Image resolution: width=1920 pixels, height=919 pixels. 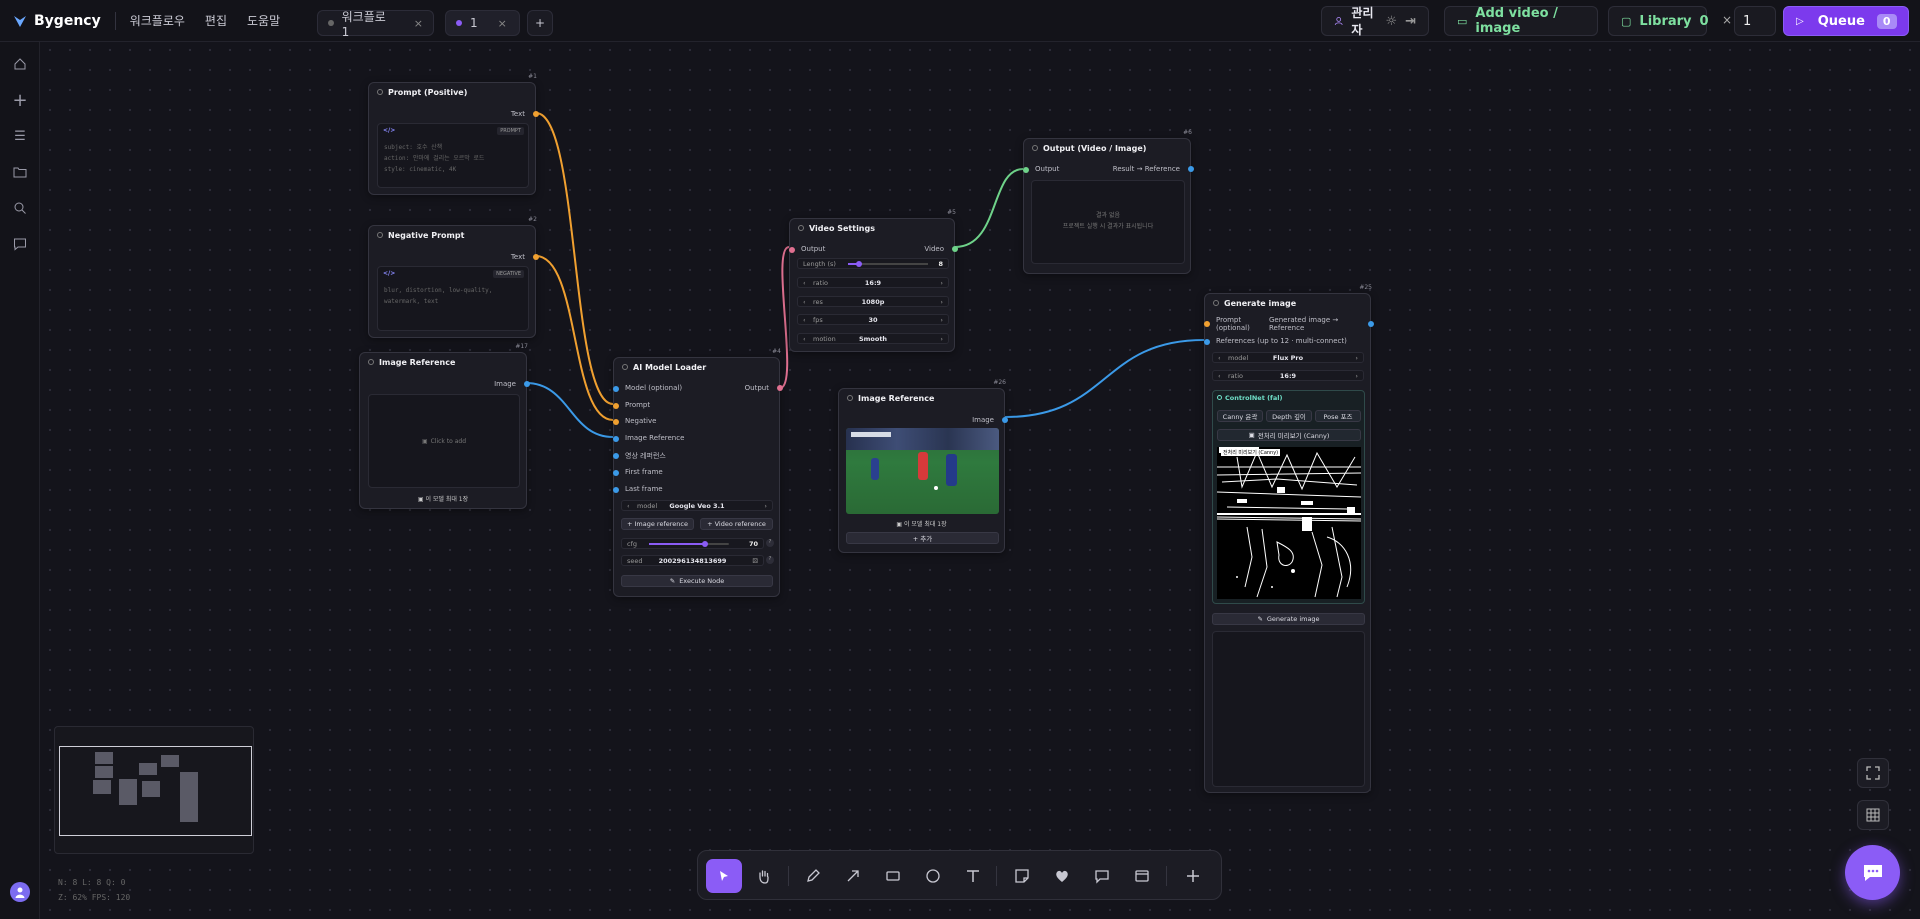 I want to click on pen-icon, so click(x=813, y=876).